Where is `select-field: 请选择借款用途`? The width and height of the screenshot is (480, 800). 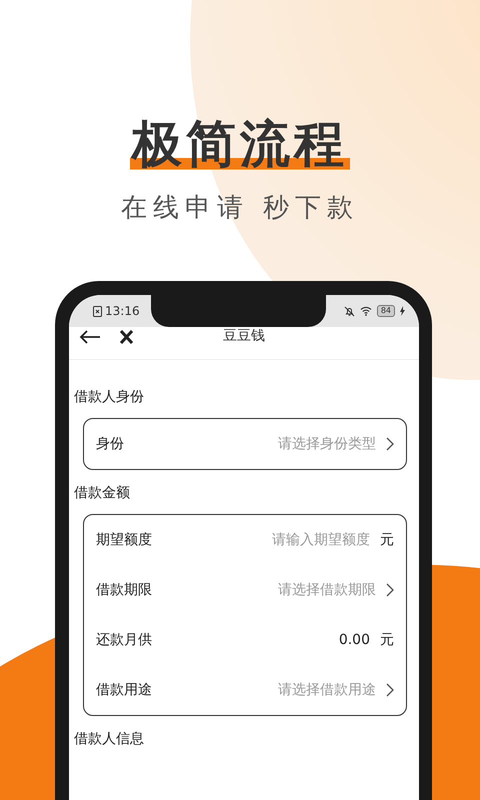 select-field: 请选择借款用途 is located at coordinates (327, 690).